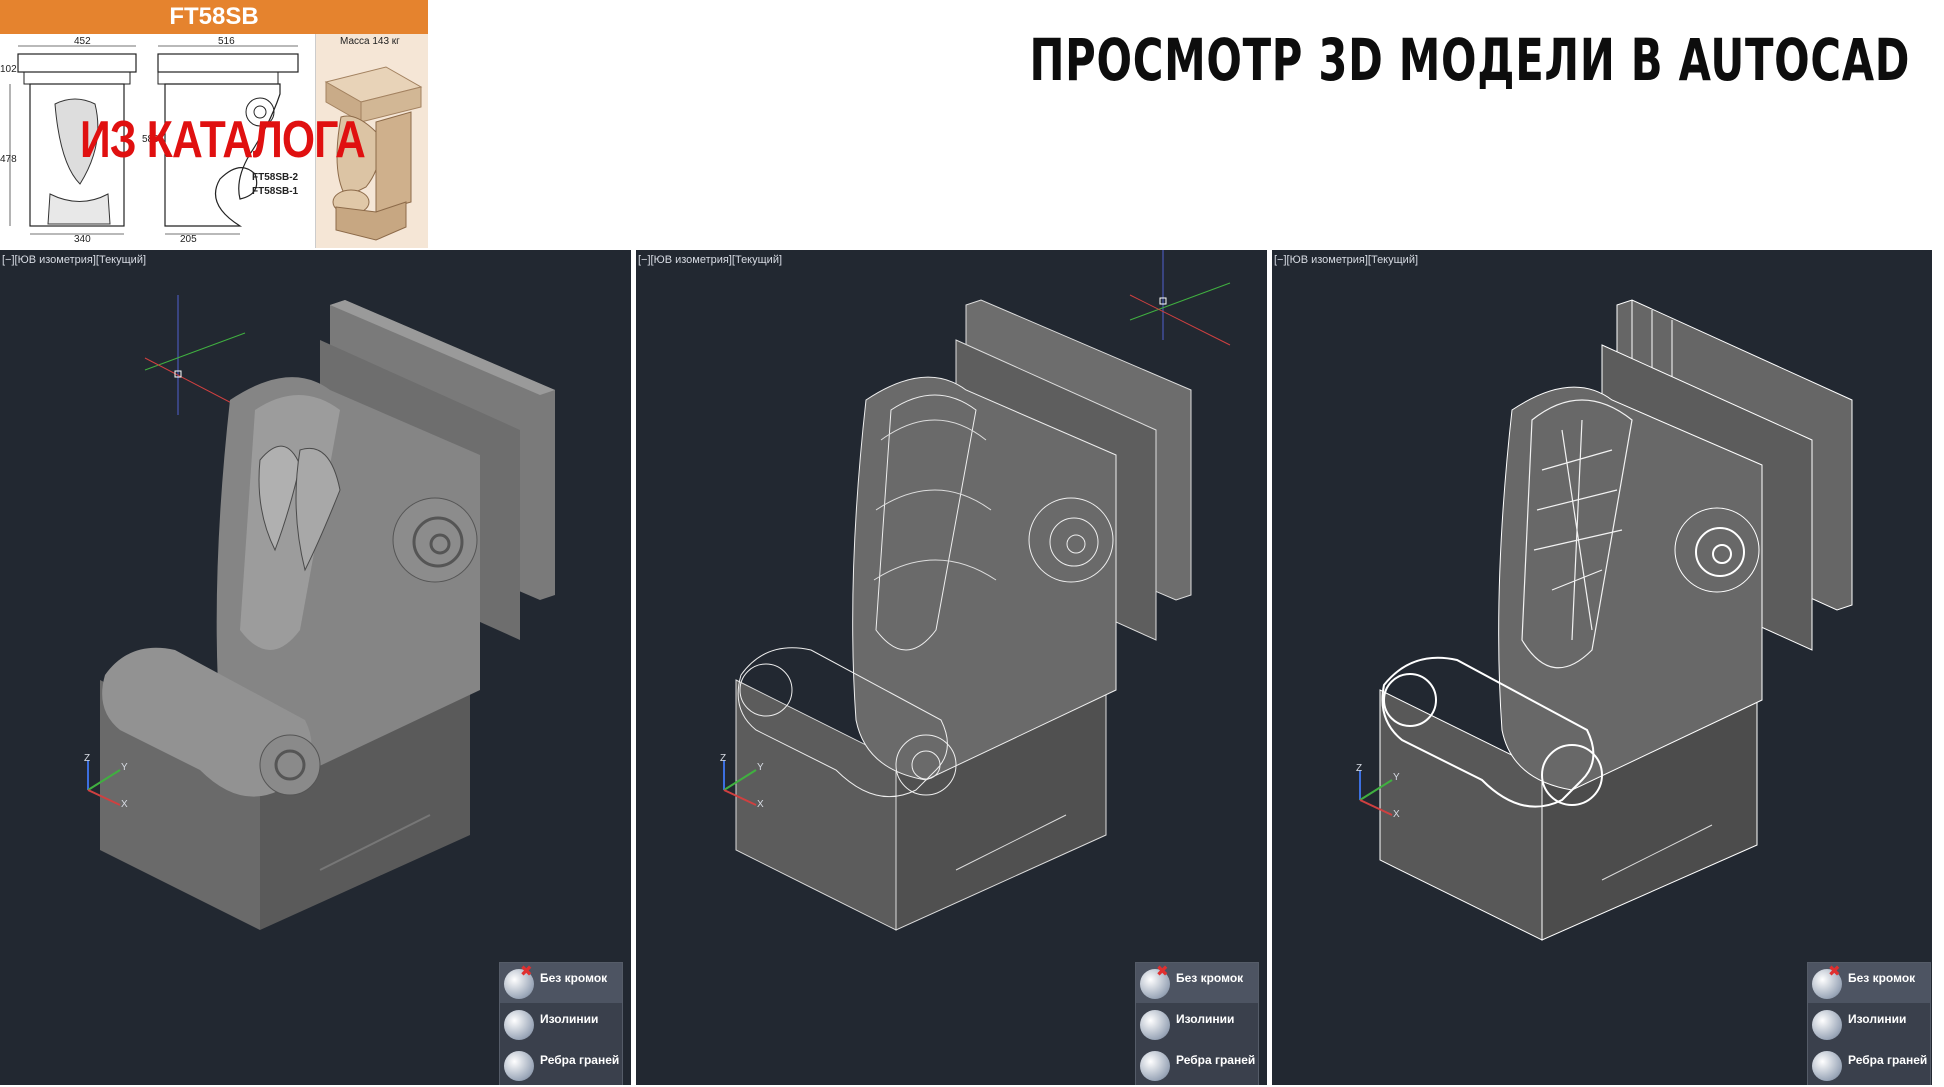 This screenshot has width=1944, height=1087. What do you see at coordinates (82, 41) in the screenshot?
I see `dim-width-front: 452` at bounding box center [82, 41].